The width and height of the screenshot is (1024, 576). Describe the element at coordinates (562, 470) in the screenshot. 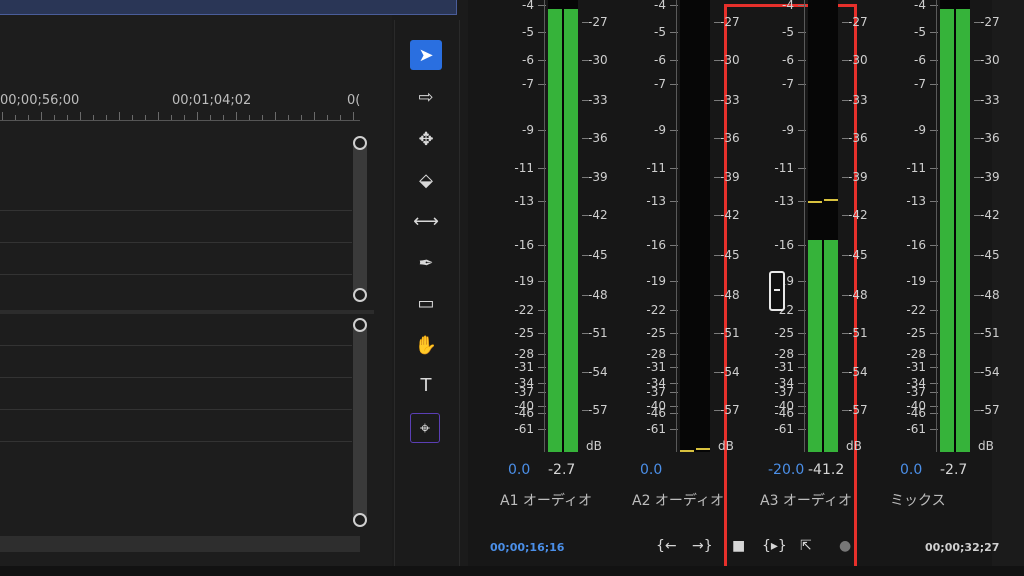

I see `level-value: -2.7` at that location.